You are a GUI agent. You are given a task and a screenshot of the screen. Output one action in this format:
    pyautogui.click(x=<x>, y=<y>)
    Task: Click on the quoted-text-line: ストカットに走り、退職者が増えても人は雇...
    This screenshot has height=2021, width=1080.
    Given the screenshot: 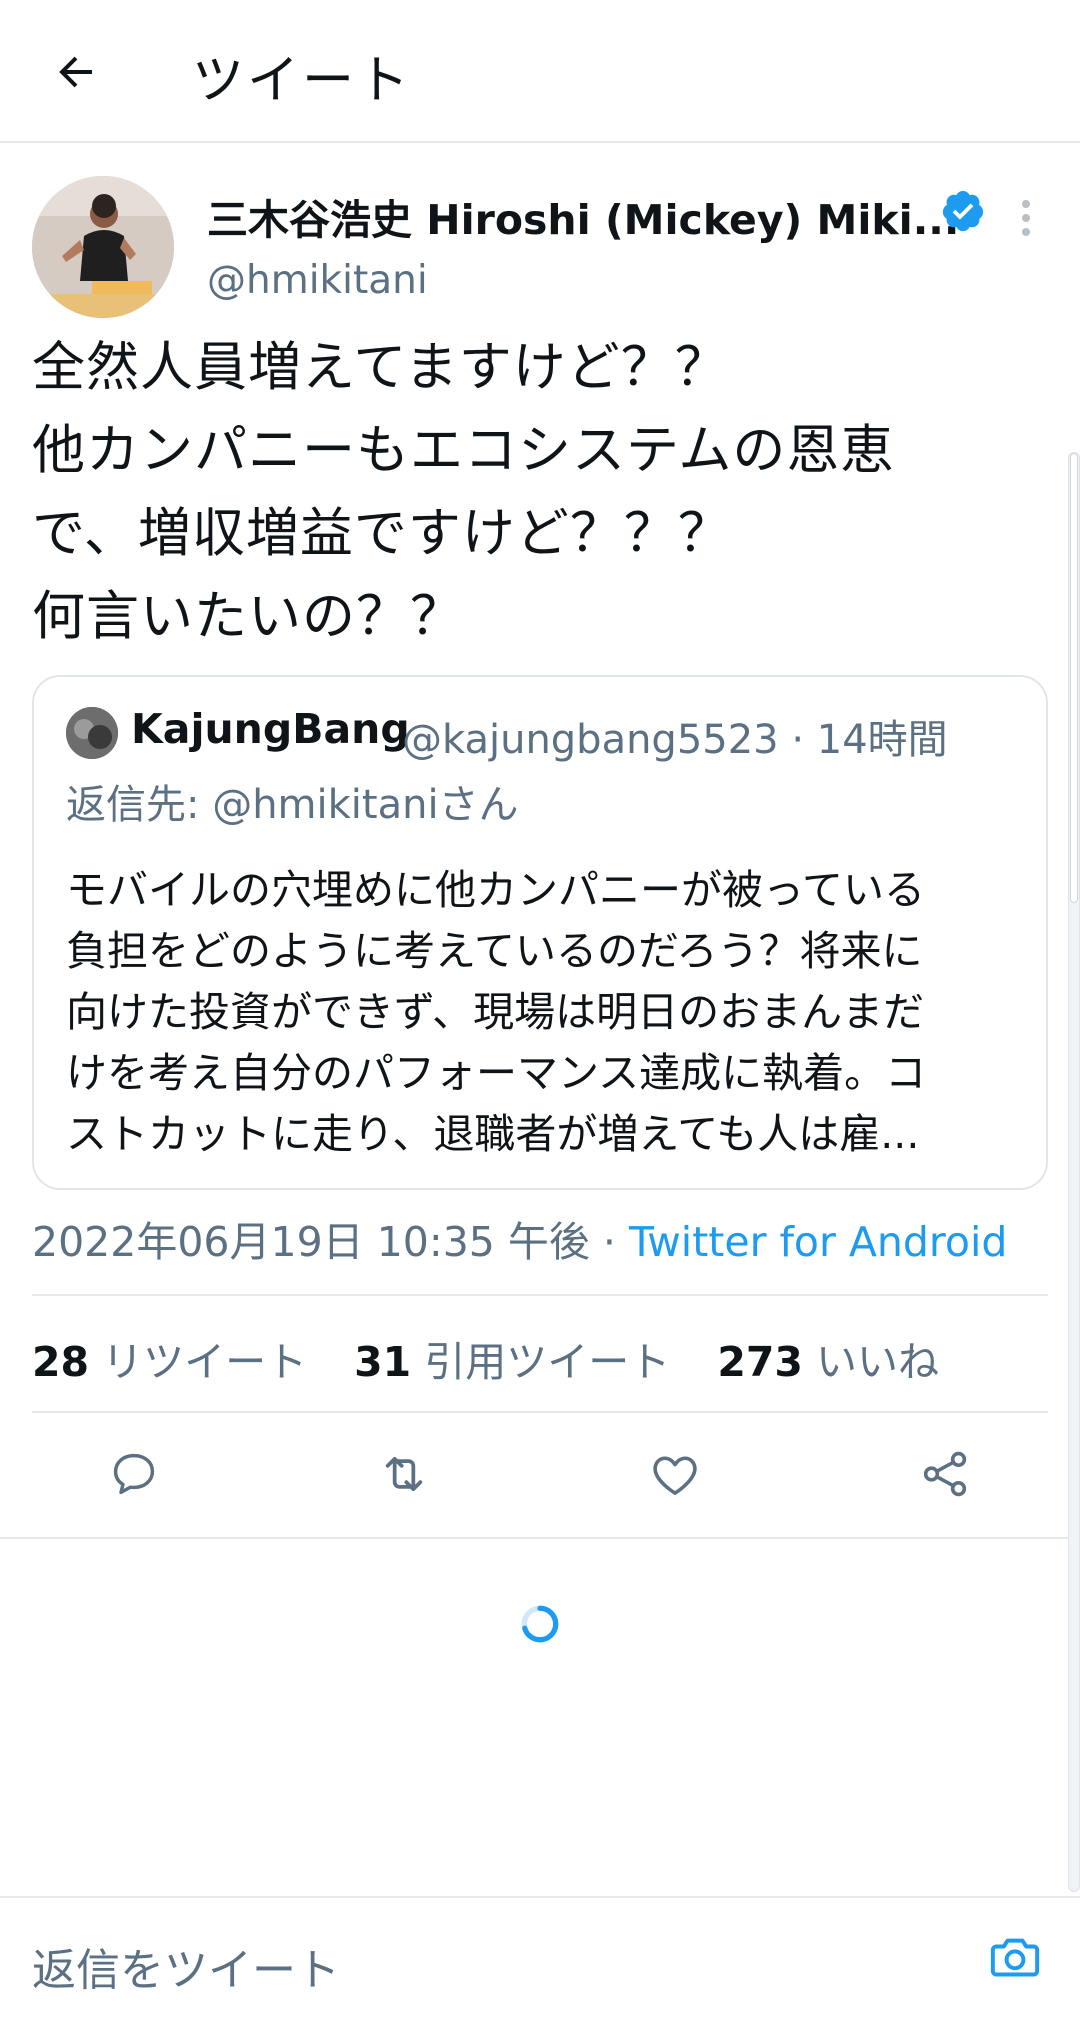 What is the action you would take?
    pyautogui.click(x=493, y=1134)
    